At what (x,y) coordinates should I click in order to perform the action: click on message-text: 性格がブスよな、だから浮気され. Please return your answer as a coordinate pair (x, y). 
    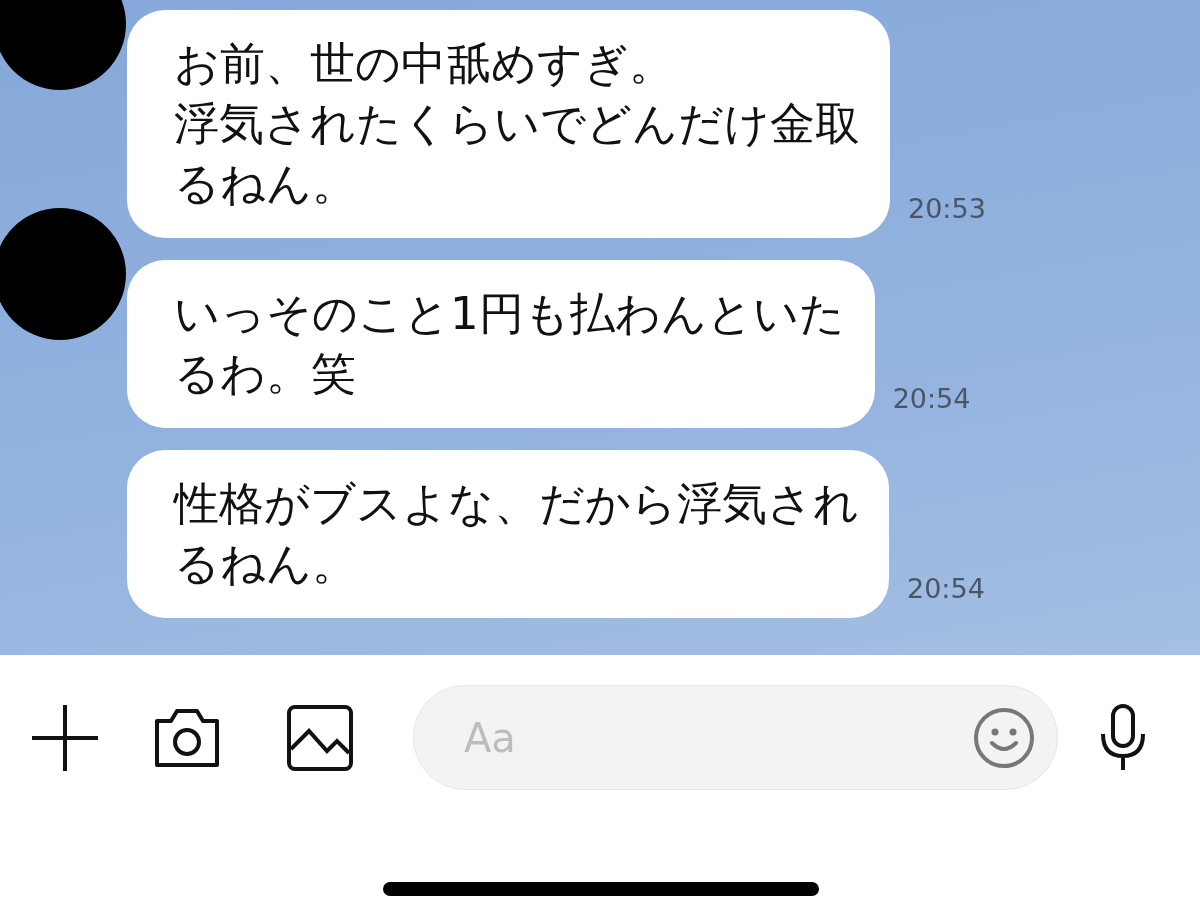
    Looking at the image, I should click on (516, 504).